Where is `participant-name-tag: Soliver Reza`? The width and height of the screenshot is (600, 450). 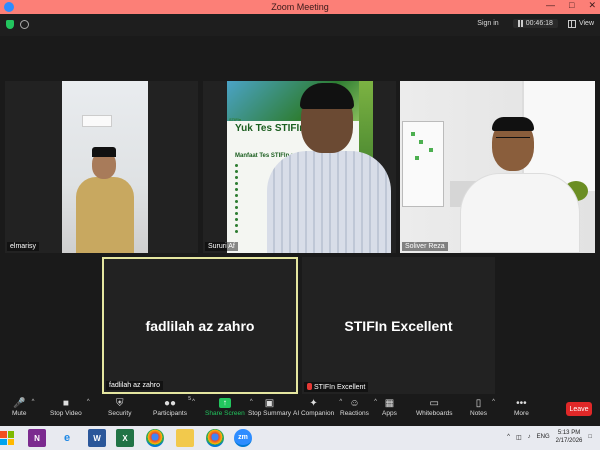
participant-name-tag: Soliver Reza is located at coordinates (425, 246).